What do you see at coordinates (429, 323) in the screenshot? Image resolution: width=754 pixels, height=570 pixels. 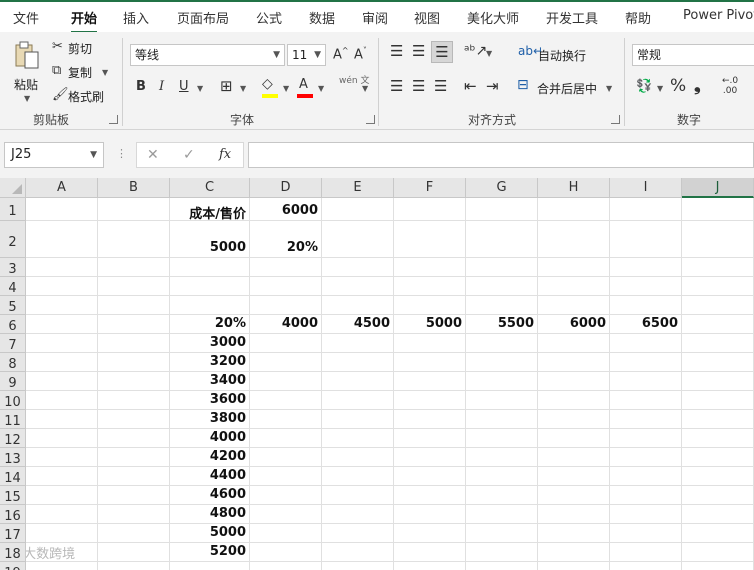 I see `cell-f6: 5000` at bounding box center [429, 323].